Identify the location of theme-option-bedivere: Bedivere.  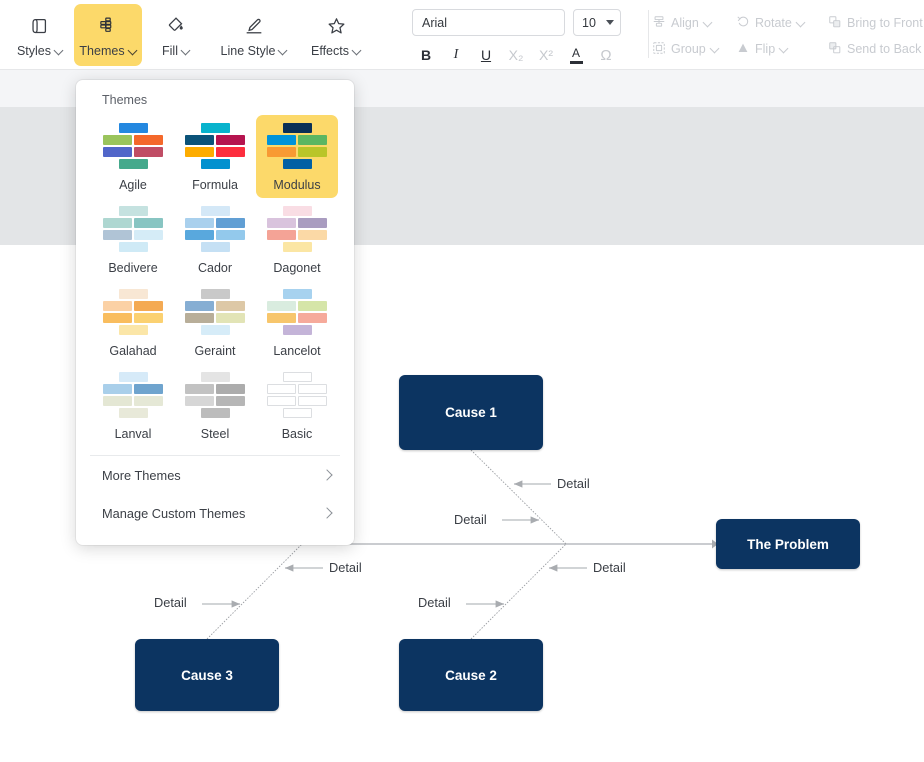
(133, 239).